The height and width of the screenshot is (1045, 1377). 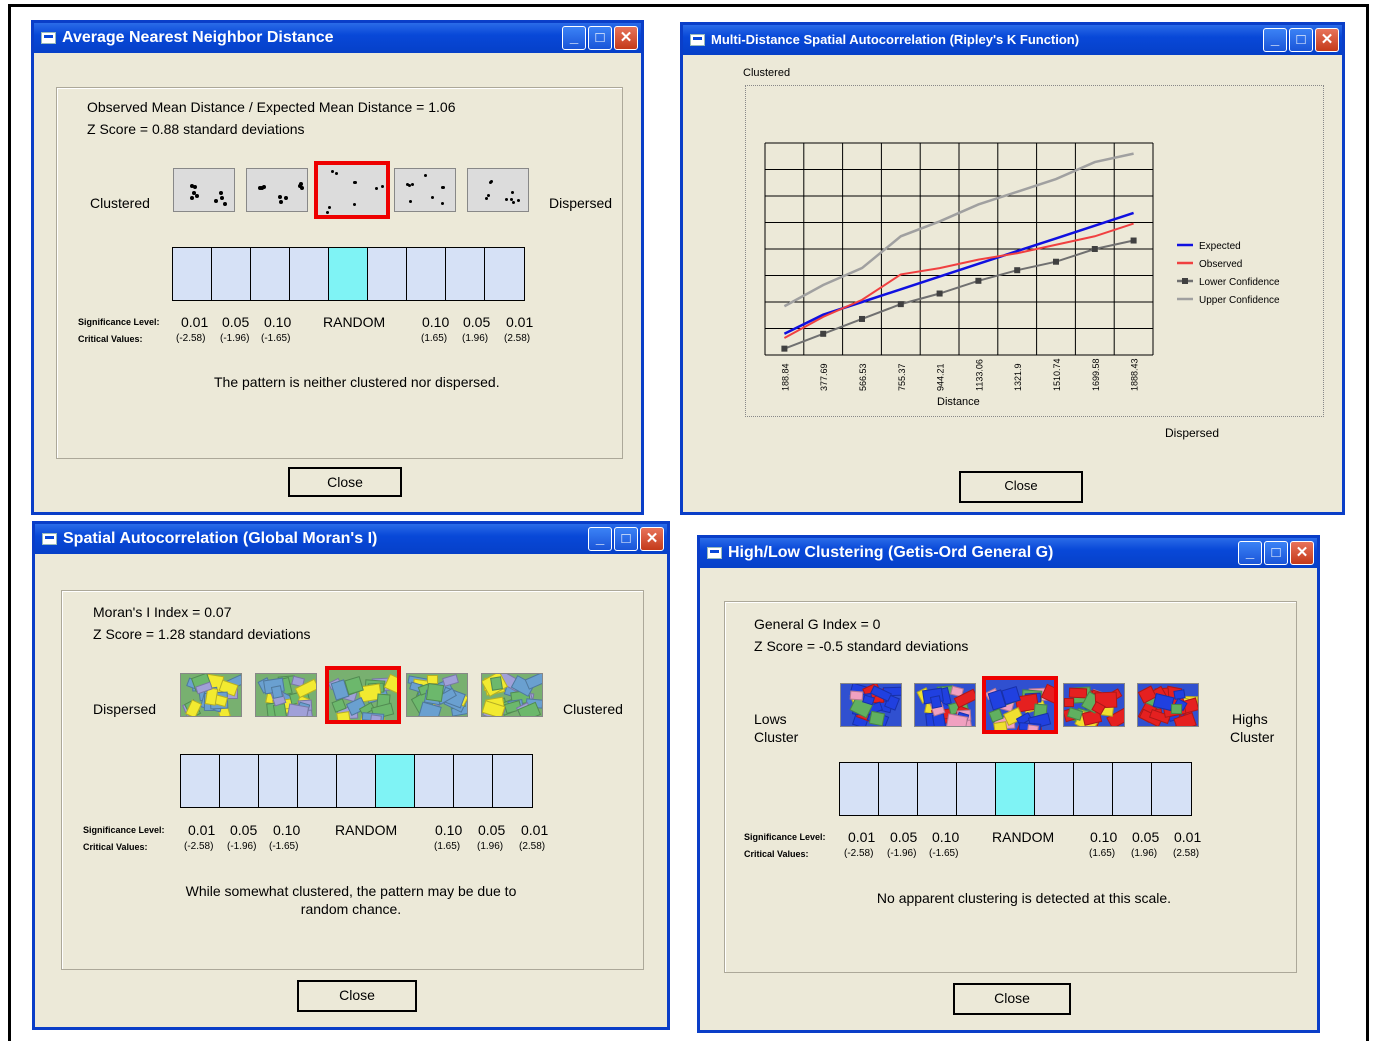 What do you see at coordinates (1220, 264) in the screenshot?
I see `legend-label: Observed` at bounding box center [1220, 264].